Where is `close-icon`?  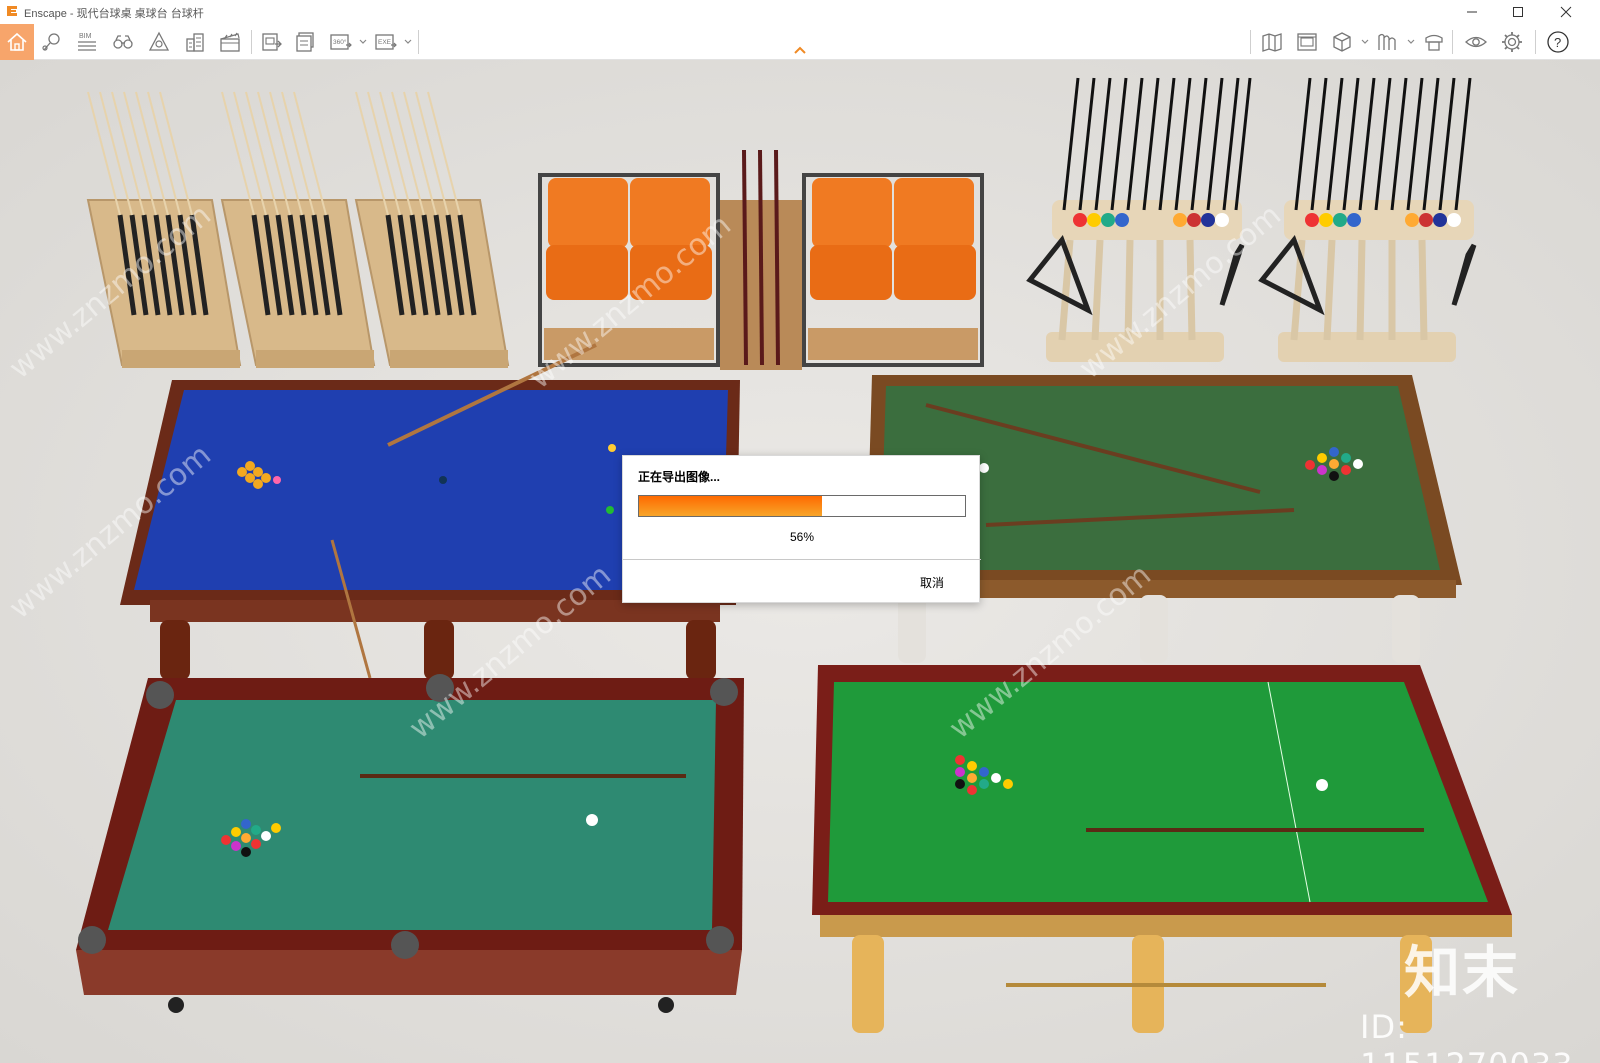
close-icon is located at coordinates (1566, 12).